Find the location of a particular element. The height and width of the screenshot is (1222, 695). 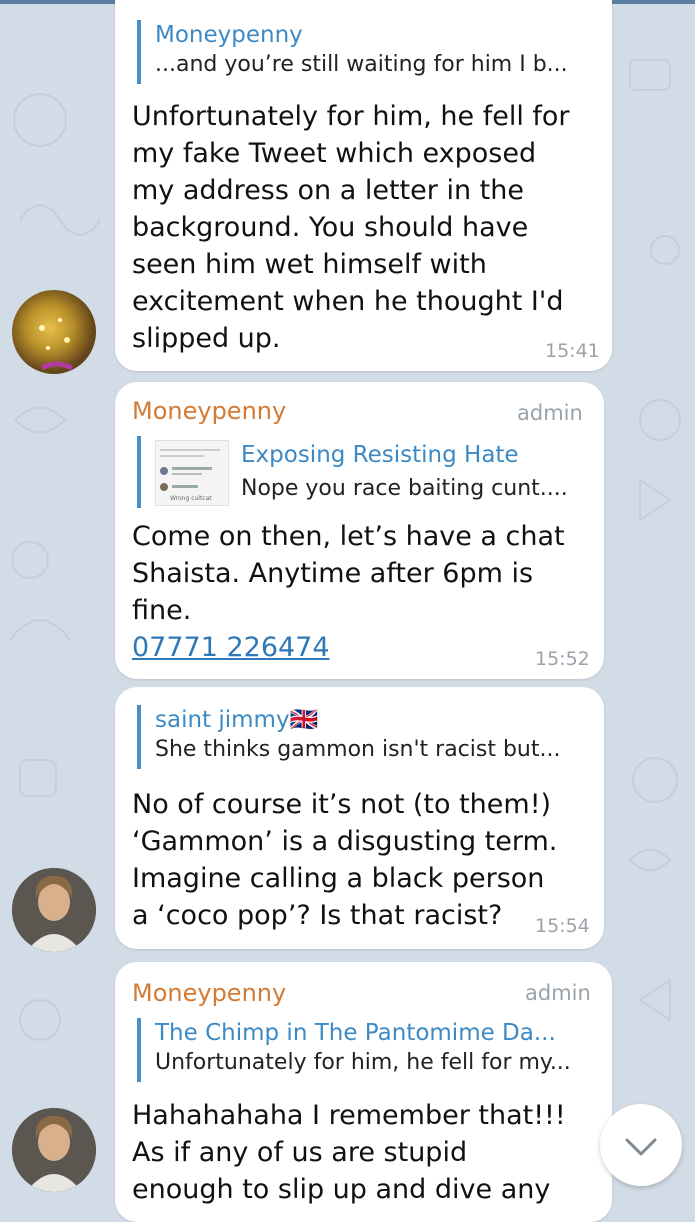

scroll-down-button is located at coordinates (641, 1145).